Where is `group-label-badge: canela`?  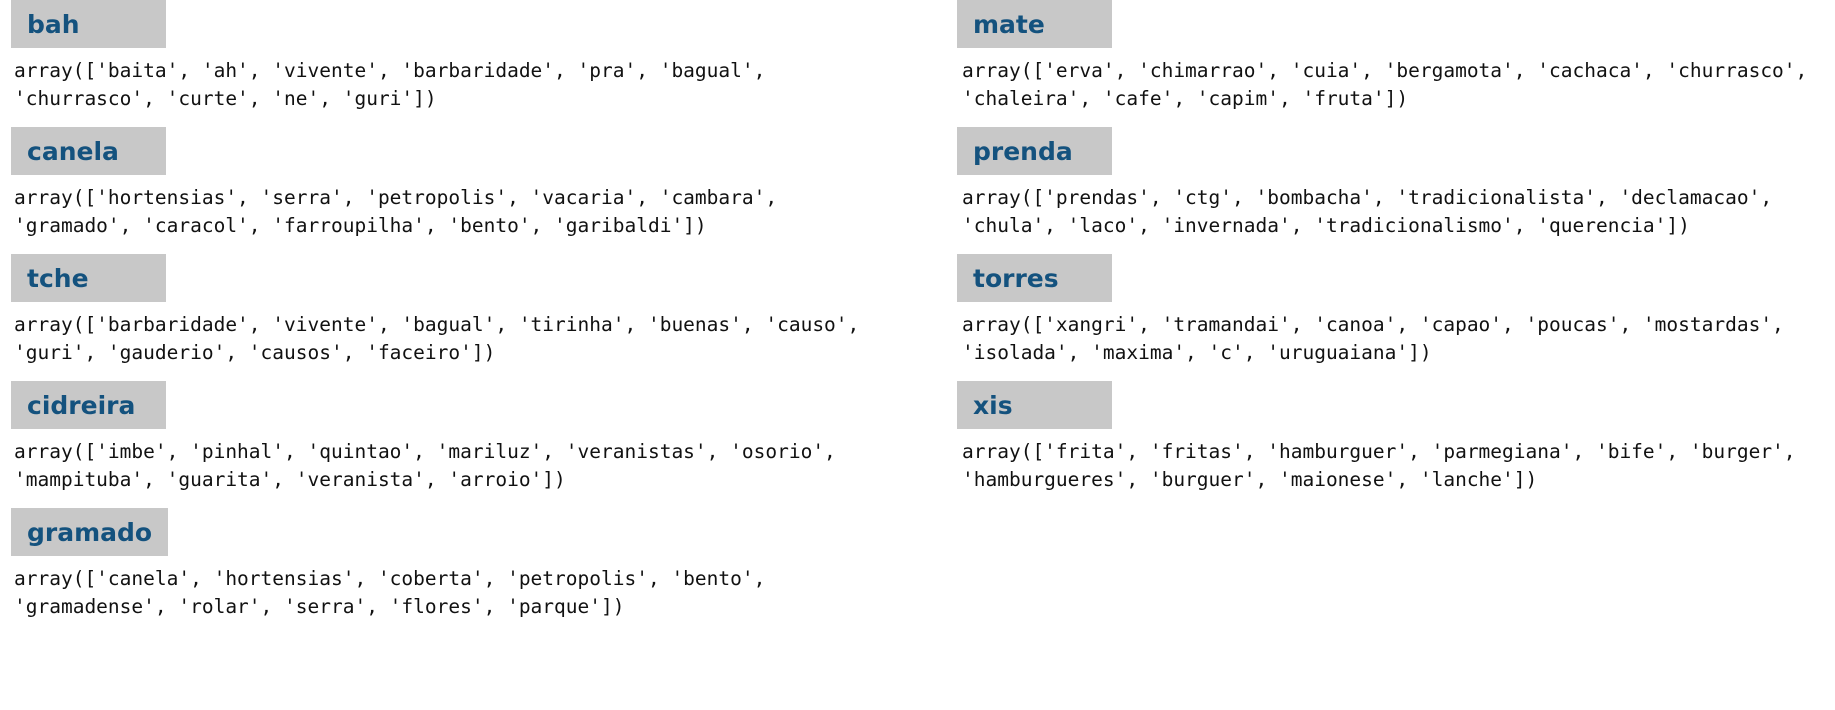
group-label-badge: canela is located at coordinates (88, 151).